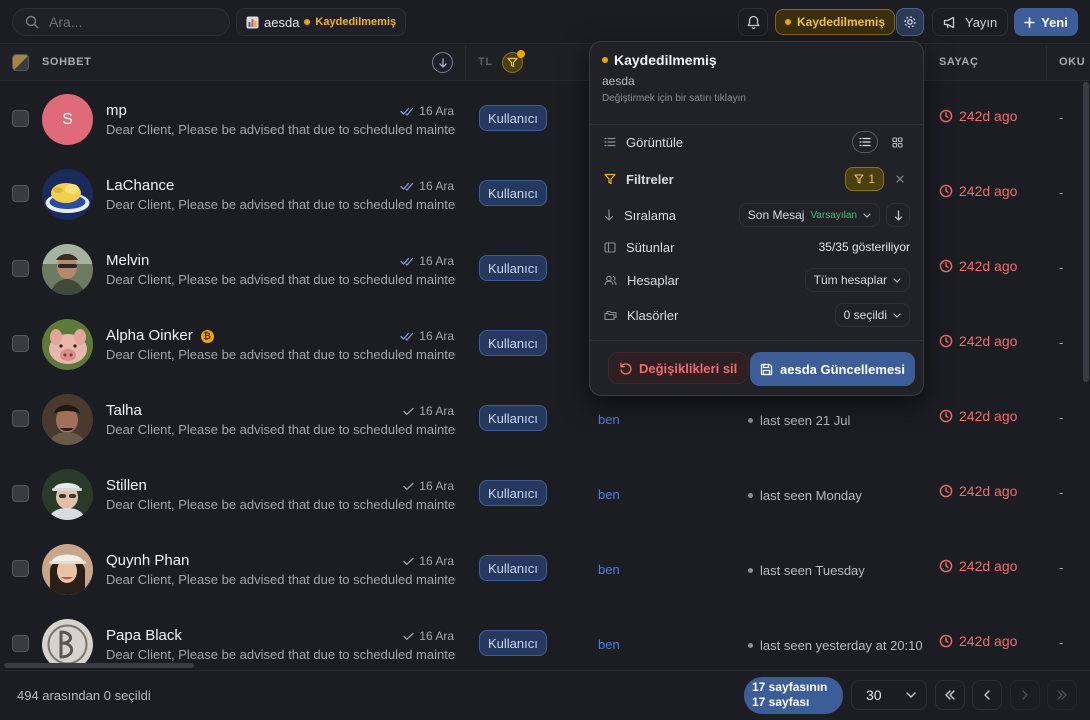 Image resolution: width=1090 pixels, height=720 pixels. What do you see at coordinates (865, 142) in the screenshot?
I see `list-view-button` at bounding box center [865, 142].